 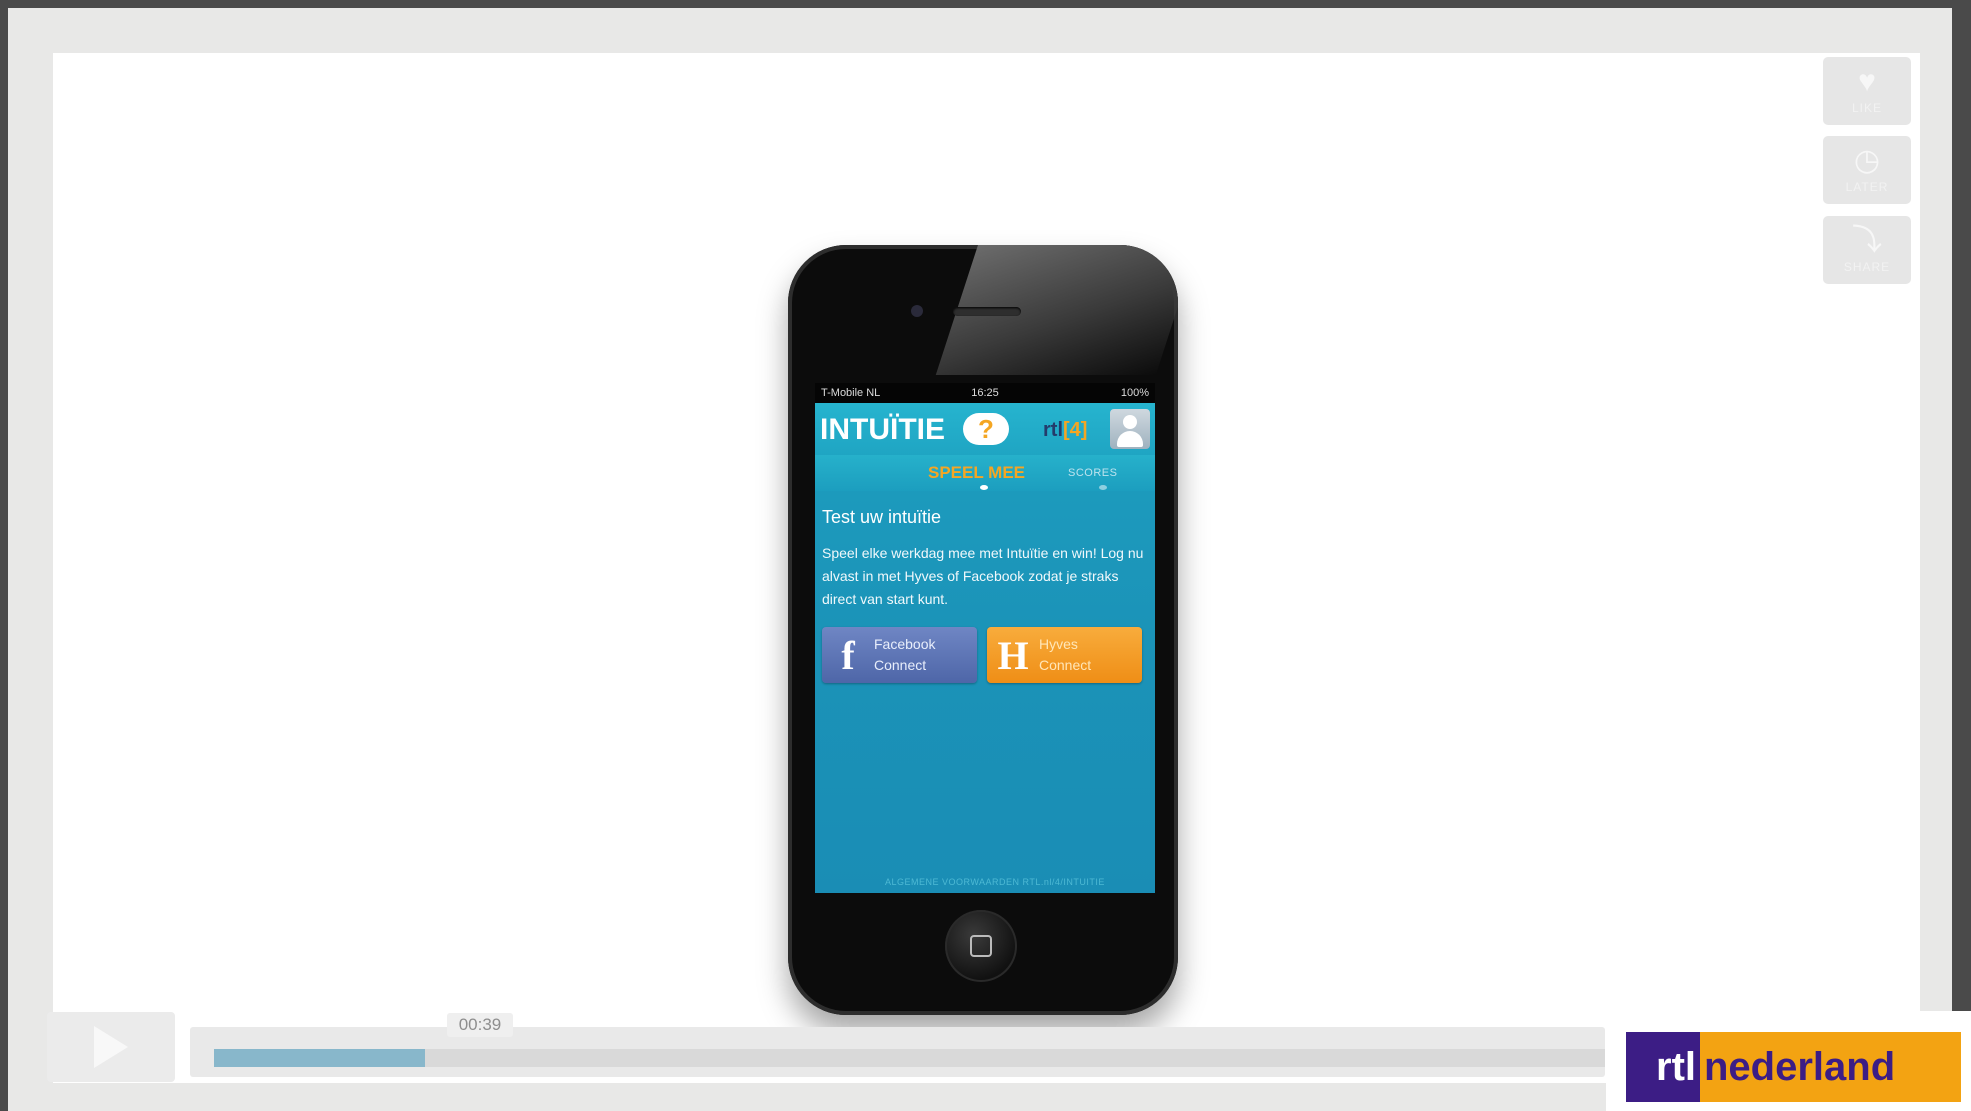 I want to click on like-button: ♥ LIKE, so click(x=1867, y=91).